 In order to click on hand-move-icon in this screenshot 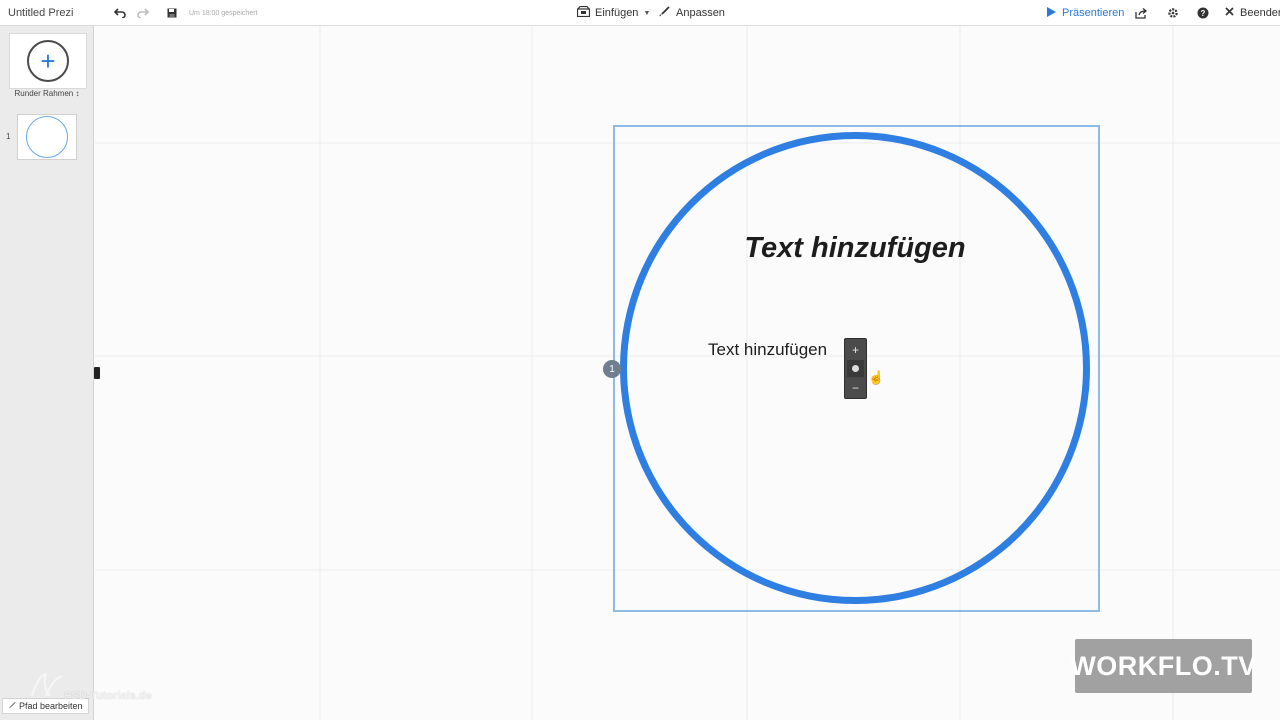, I will do `click(855, 368)`.